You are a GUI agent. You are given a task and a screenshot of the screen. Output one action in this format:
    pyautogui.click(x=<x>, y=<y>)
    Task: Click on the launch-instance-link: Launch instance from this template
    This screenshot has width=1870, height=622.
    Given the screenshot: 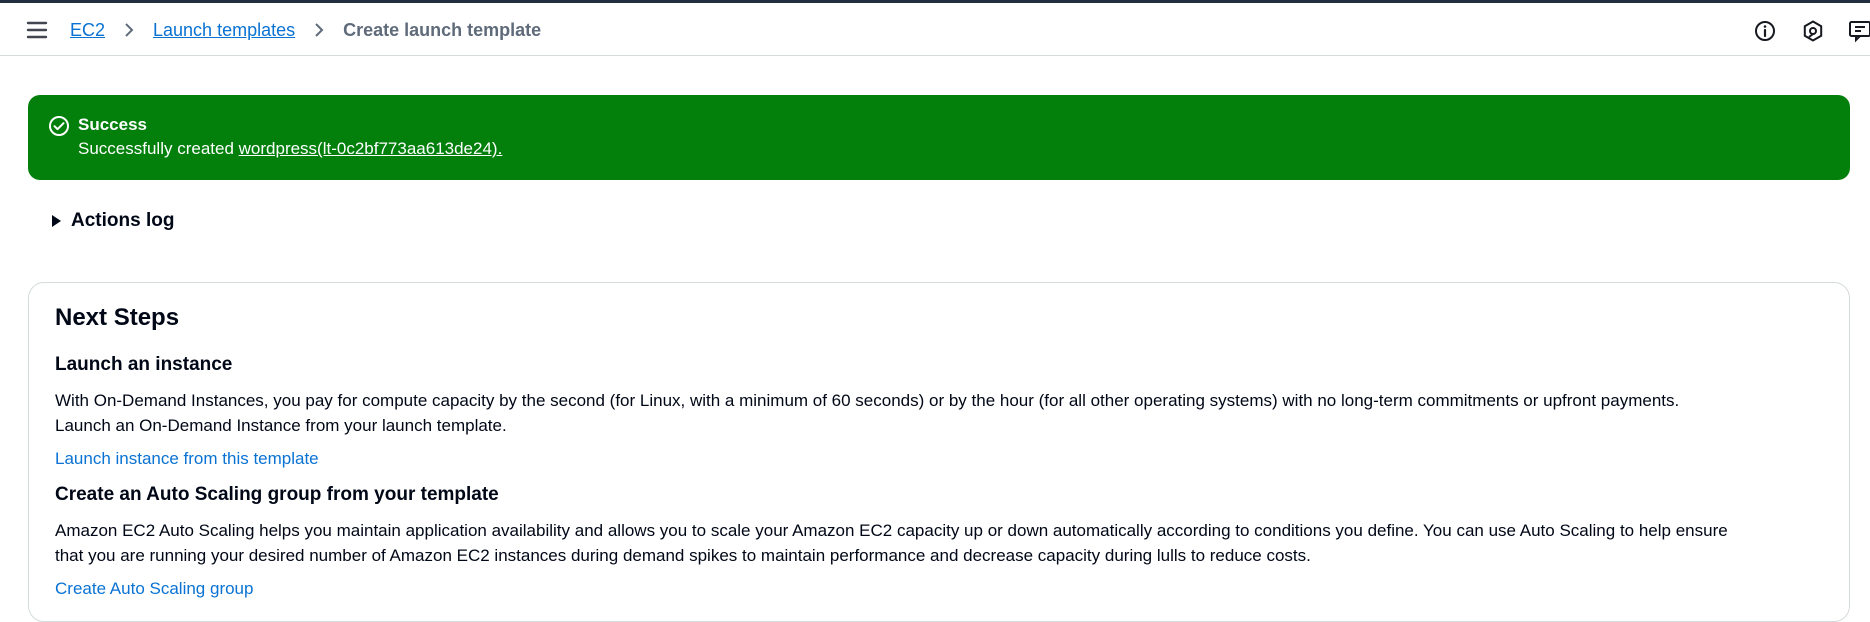 What is the action you would take?
    pyautogui.click(x=187, y=459)
    